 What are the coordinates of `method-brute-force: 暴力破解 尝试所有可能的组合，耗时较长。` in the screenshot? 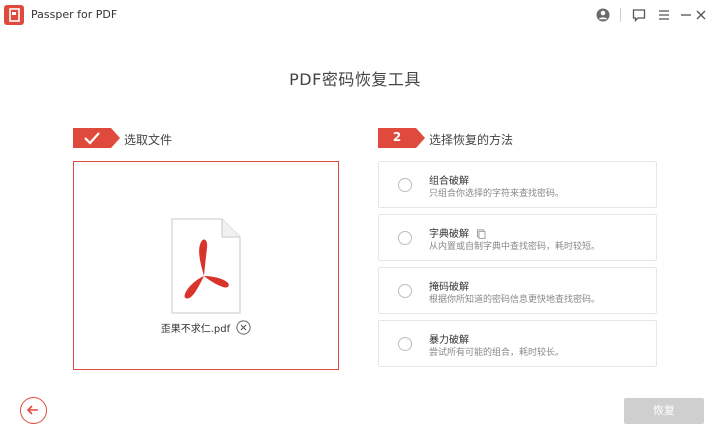 It's located at (517, 343).